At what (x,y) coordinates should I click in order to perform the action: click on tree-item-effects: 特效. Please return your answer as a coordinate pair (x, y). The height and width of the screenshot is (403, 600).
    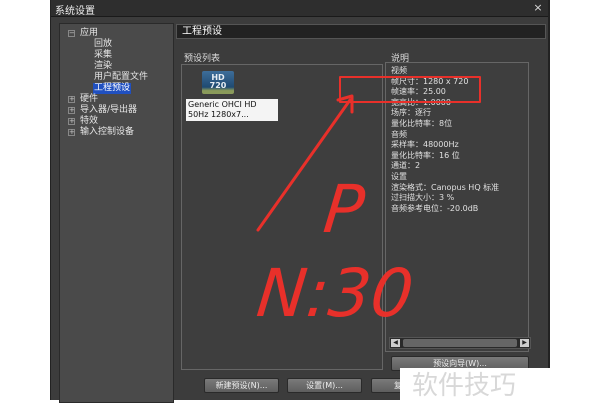
    Looking at the image, I should click on (89, 121).